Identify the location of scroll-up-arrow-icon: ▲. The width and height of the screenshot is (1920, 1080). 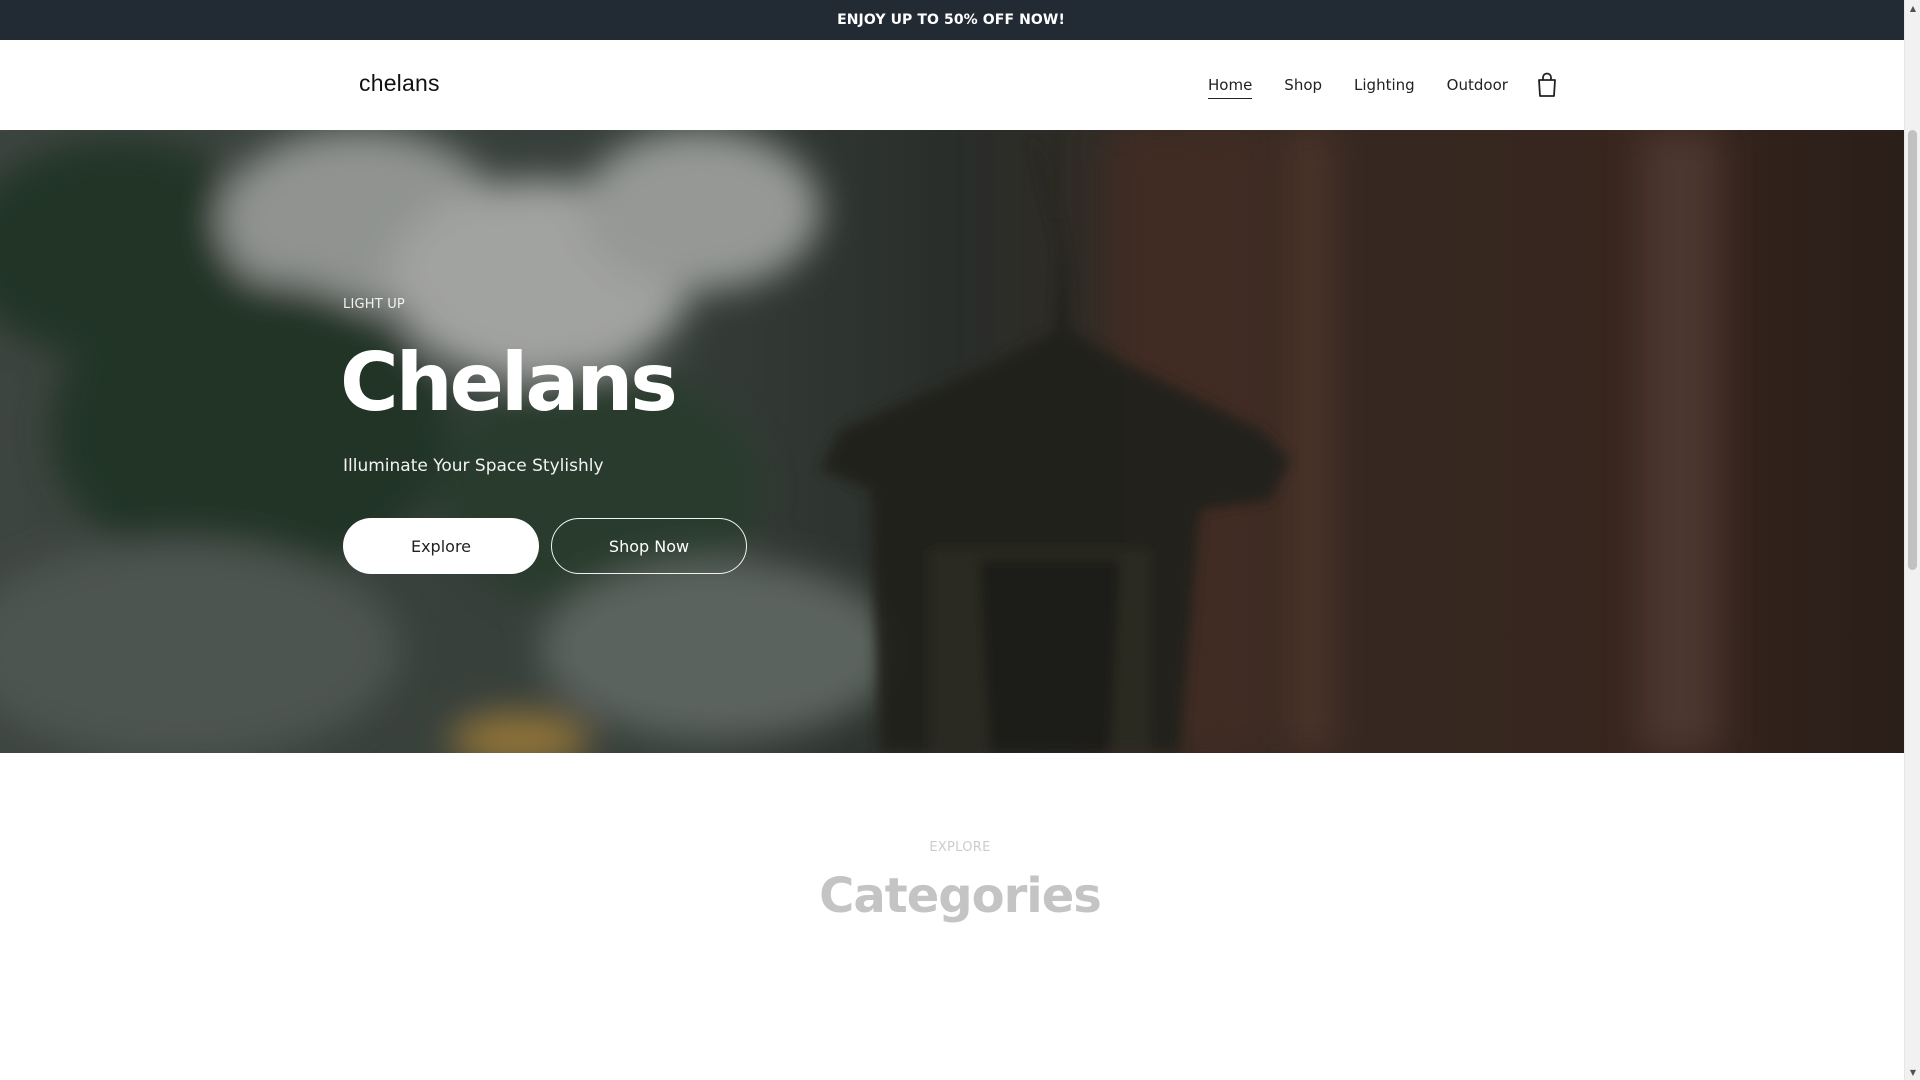
(1912, 8).